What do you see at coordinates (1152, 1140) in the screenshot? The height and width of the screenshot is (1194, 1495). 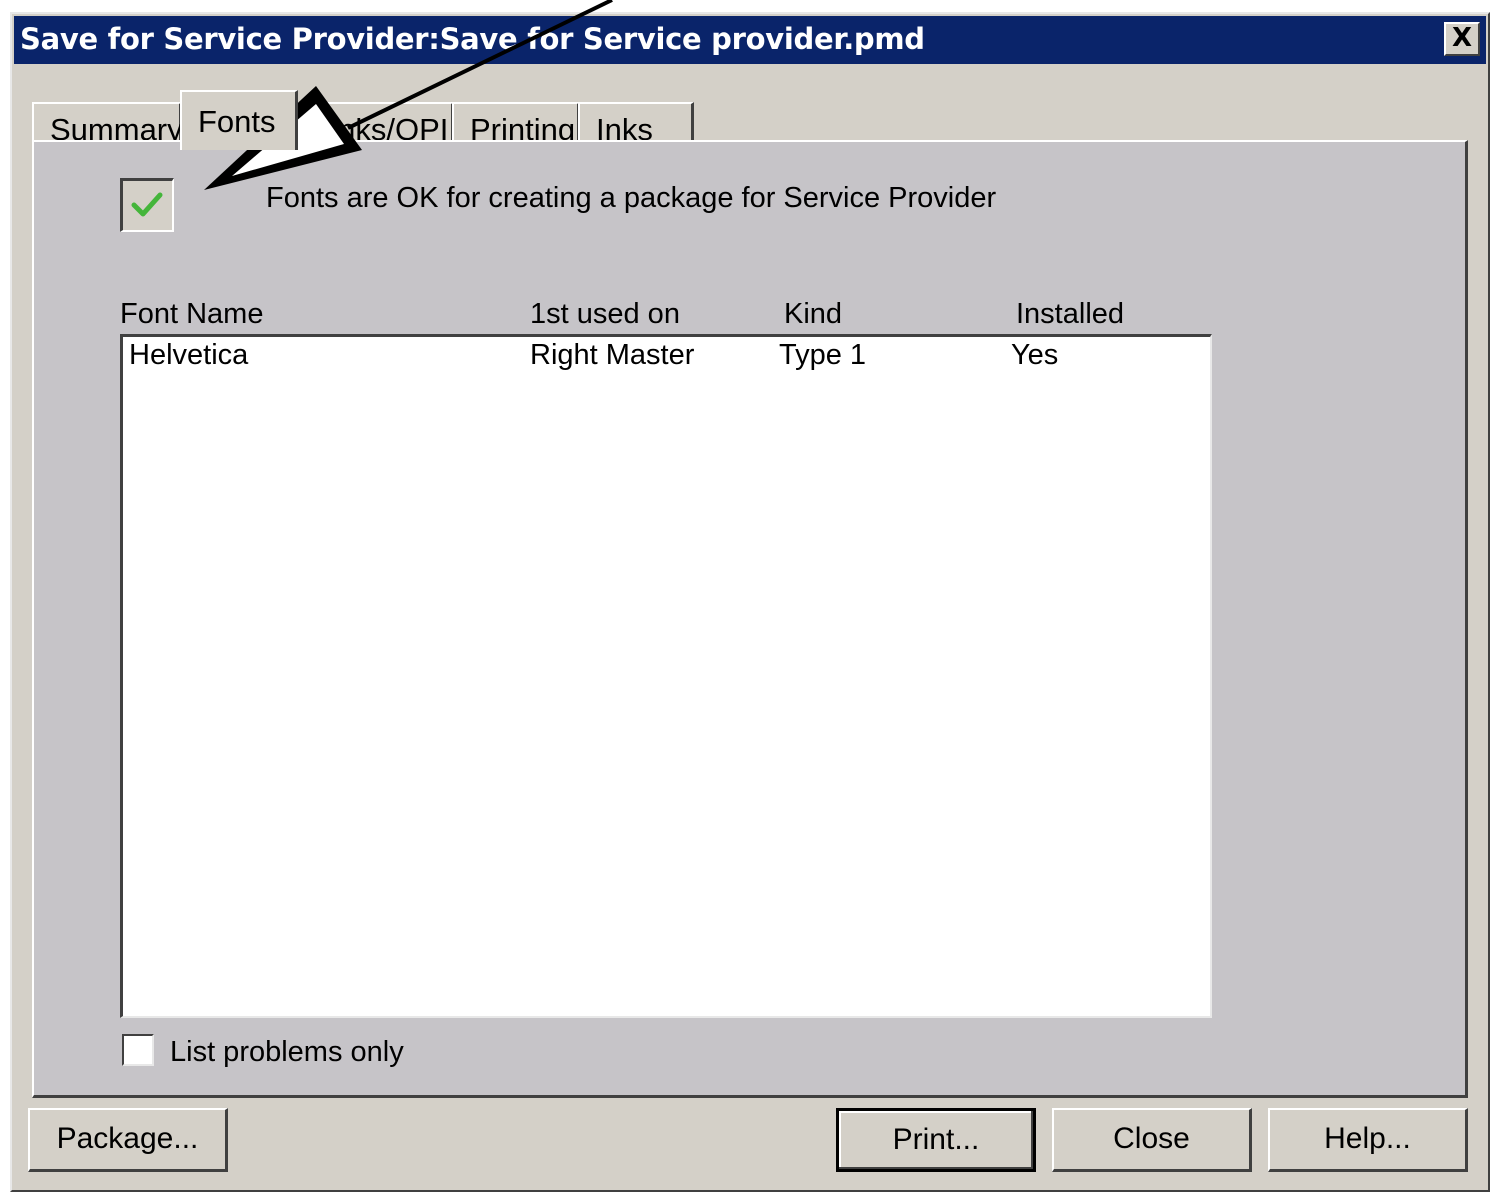 I see `close-button: Close` at bounding box center [1152, 1140].